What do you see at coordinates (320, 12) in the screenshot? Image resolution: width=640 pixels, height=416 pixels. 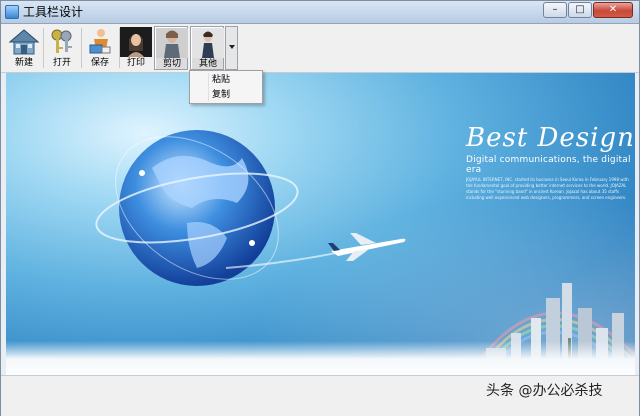 I see `title-bar: 工具栏设计 – □ ✕` at bounding box center [320, 12].